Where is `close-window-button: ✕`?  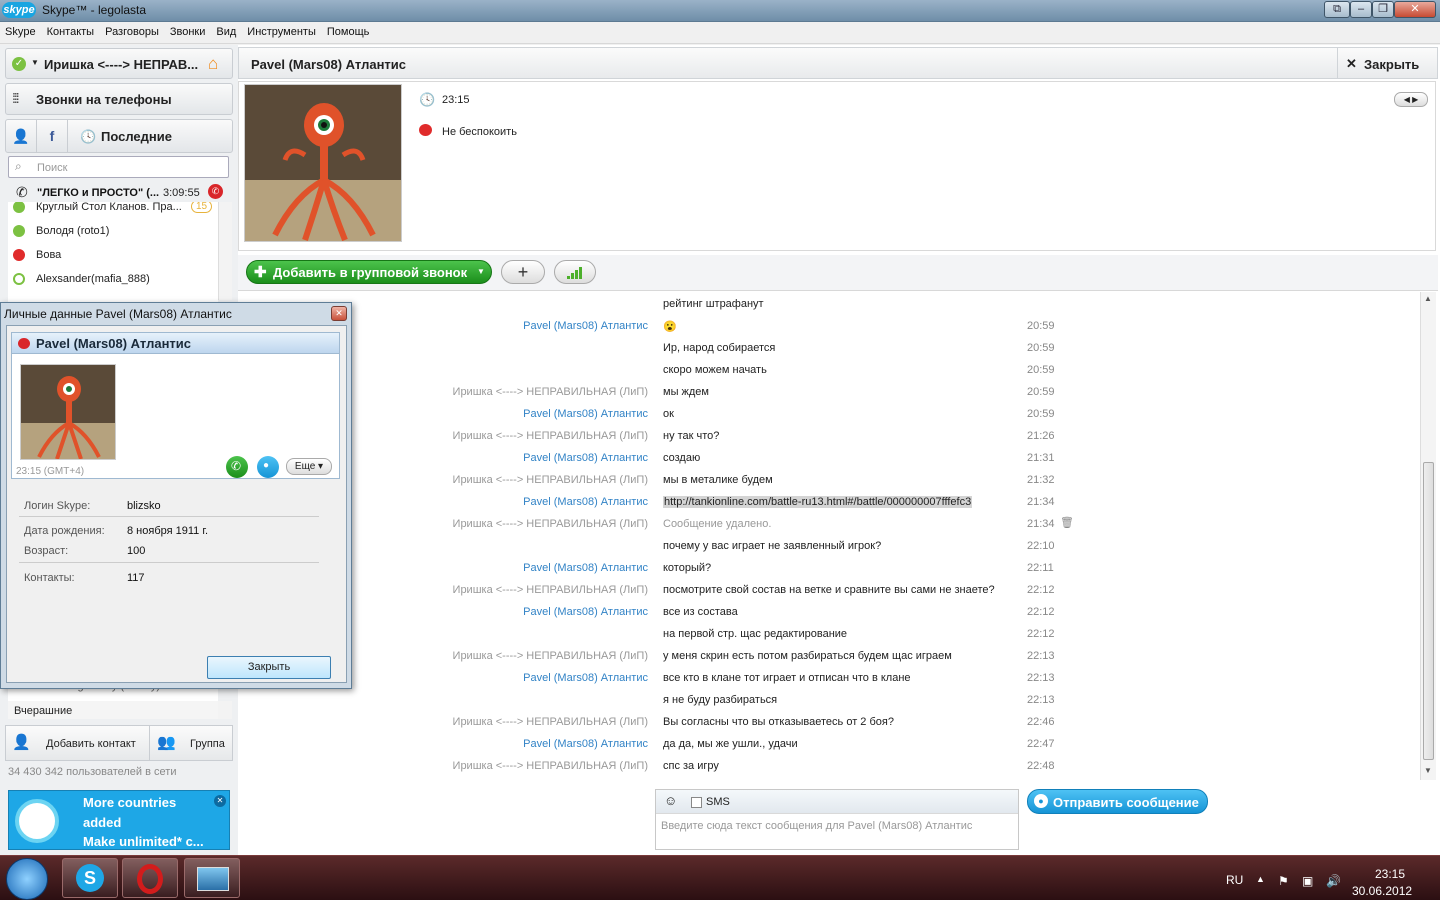 close-window-button: ✕ is located at coordinates (1415, 9).